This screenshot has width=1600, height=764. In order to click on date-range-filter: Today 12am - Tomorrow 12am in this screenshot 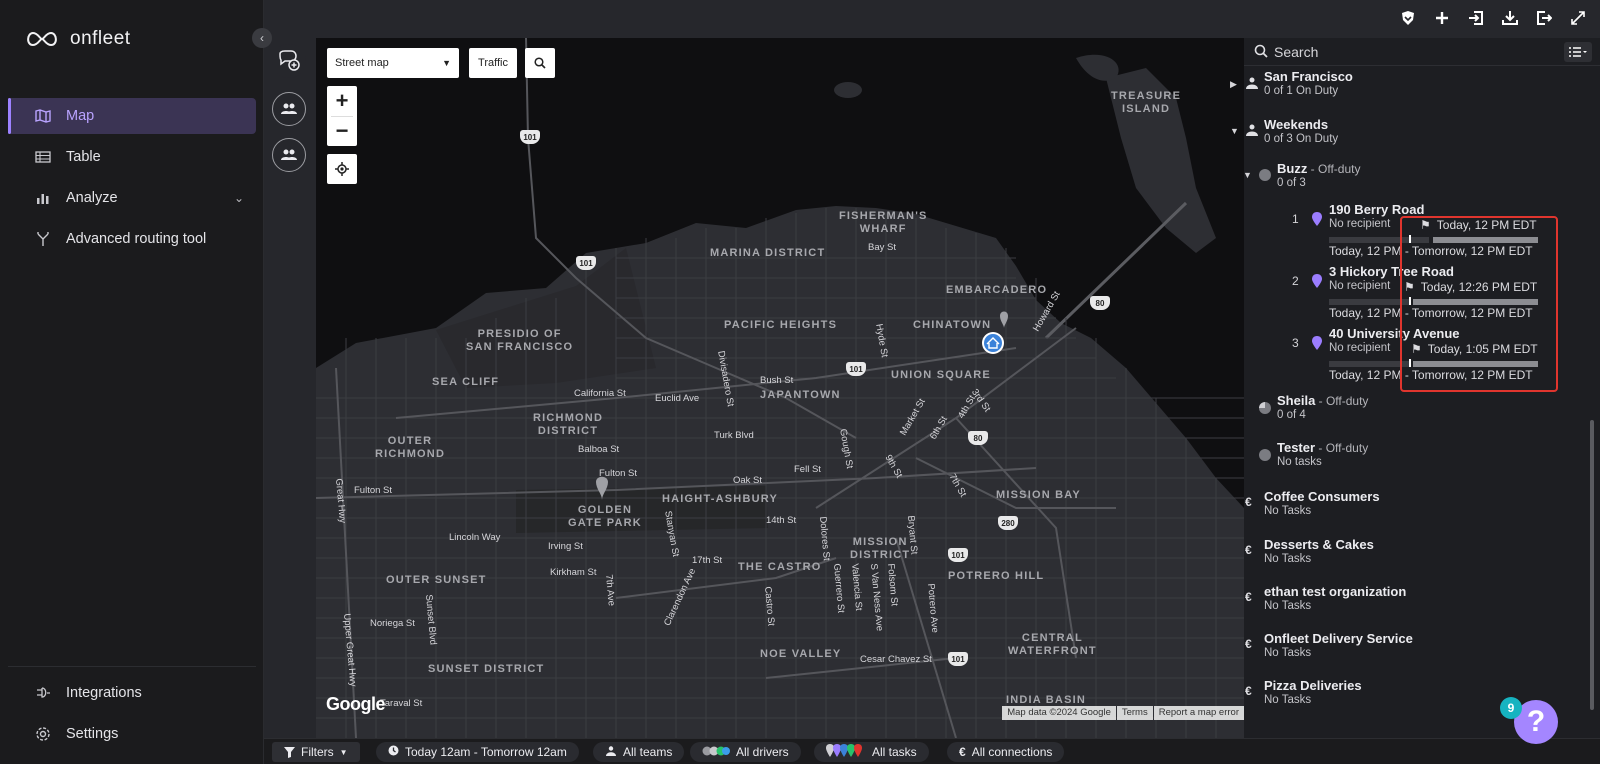, I will do `click(477, 752)`.